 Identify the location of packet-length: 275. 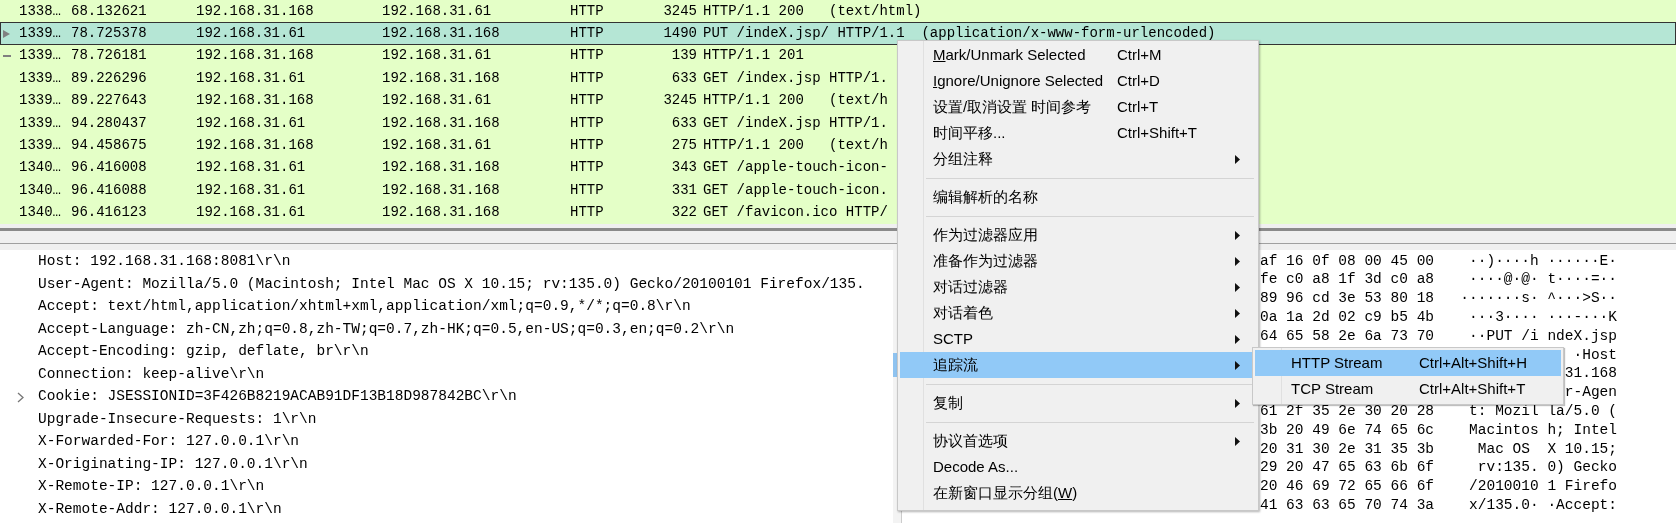
(683, 146).